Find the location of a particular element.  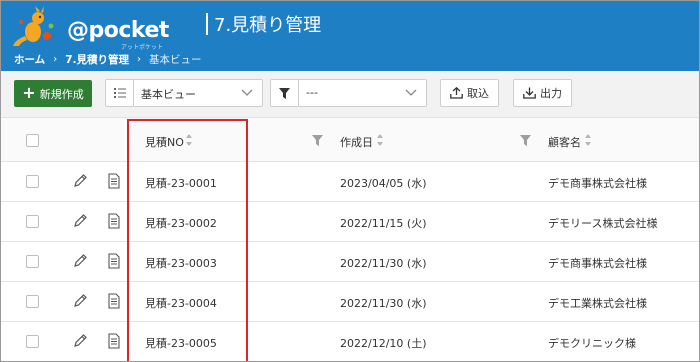

column-highlight-box is located at coordinates (187, 240).